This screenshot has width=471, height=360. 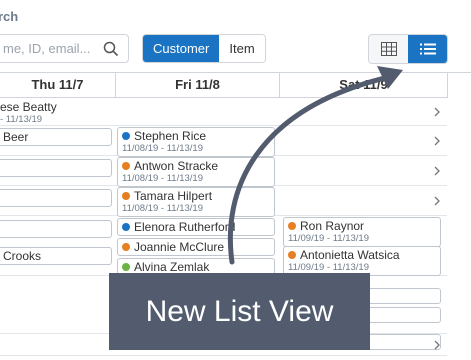 I want to click on event-elenora-rutherford: Elenora Rutherford, so click(x=196, y=227).